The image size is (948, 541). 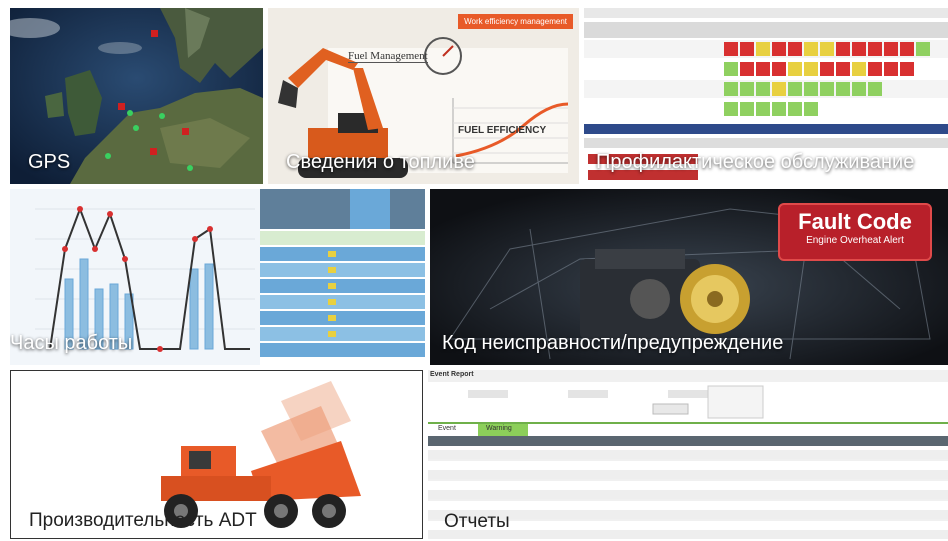 What do you see at coordinates (766, 96) in the screenshot?
I see `tile-maintenance: Профилактическое обслуживание` at bounding box center [766, 96].